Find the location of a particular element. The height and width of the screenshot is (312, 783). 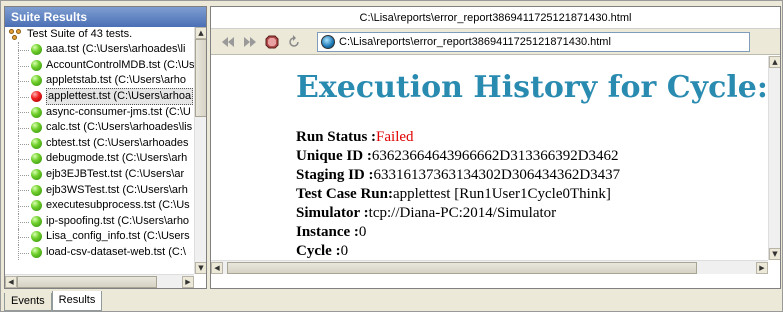

globe-icon is located at coordinates (328, 41).